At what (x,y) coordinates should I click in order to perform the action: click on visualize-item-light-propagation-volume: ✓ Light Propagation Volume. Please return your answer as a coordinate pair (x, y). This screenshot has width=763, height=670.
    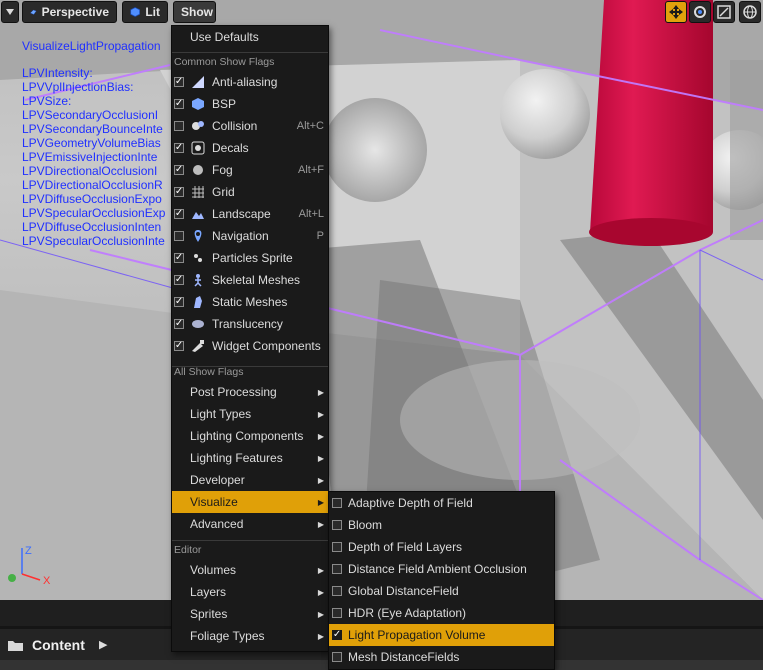
    Looking at the image, I should click on (441, 635).